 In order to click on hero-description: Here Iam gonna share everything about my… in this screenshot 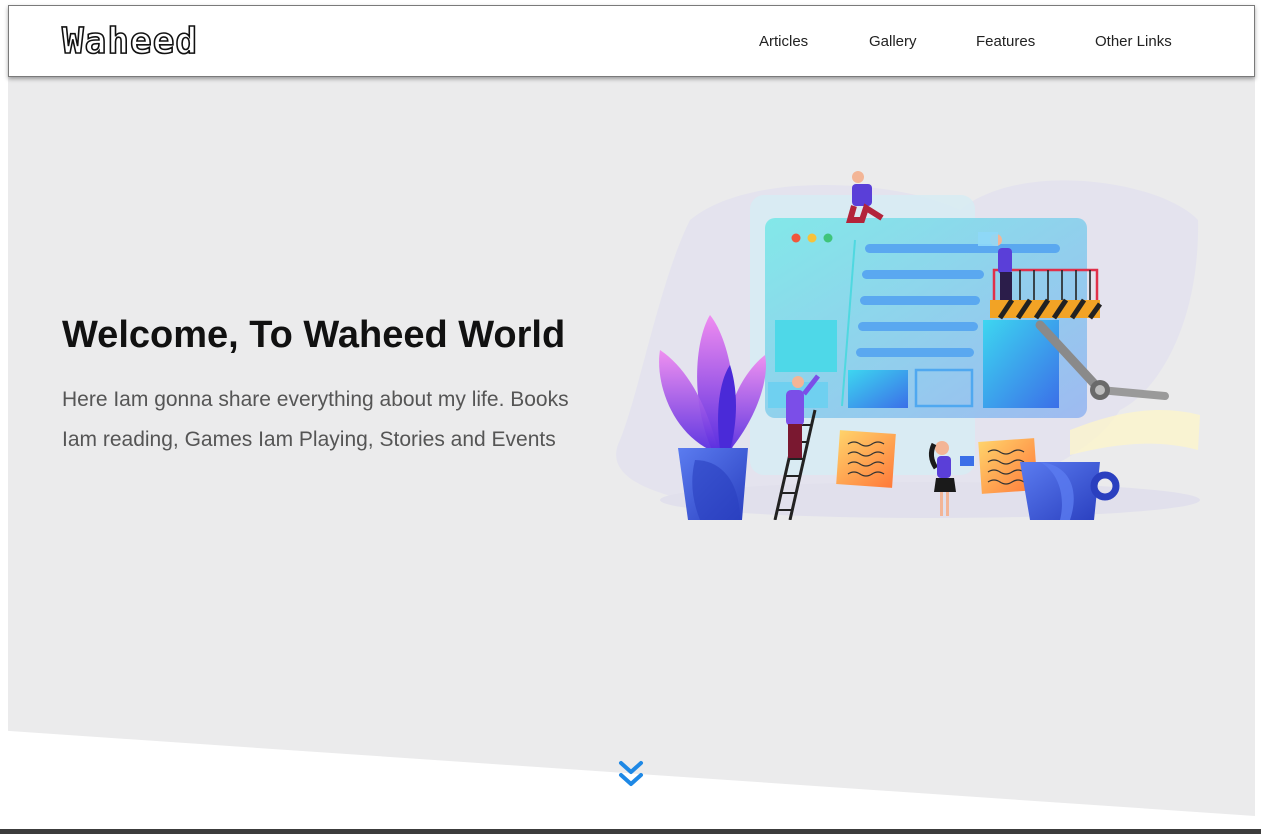, I will do `click(315, 419)`.